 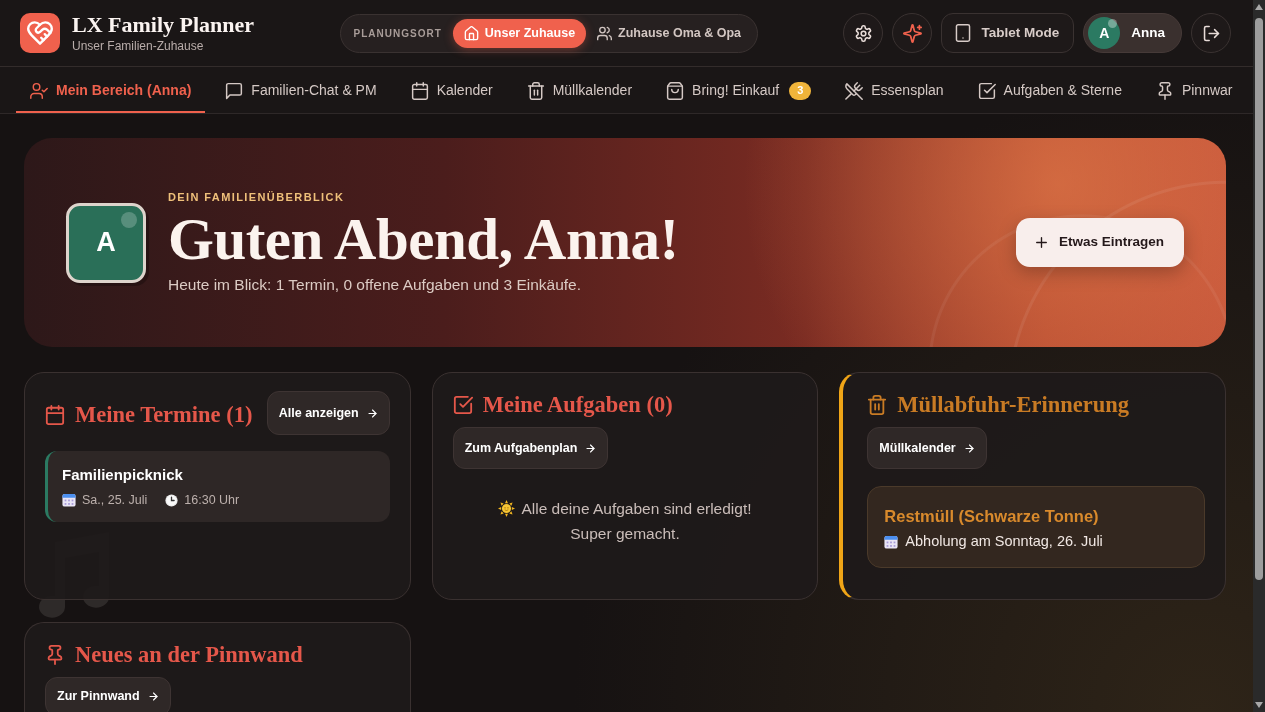 I want to click on tablet-mode-button: Tablet Mode, so click(x=1008, y=33).